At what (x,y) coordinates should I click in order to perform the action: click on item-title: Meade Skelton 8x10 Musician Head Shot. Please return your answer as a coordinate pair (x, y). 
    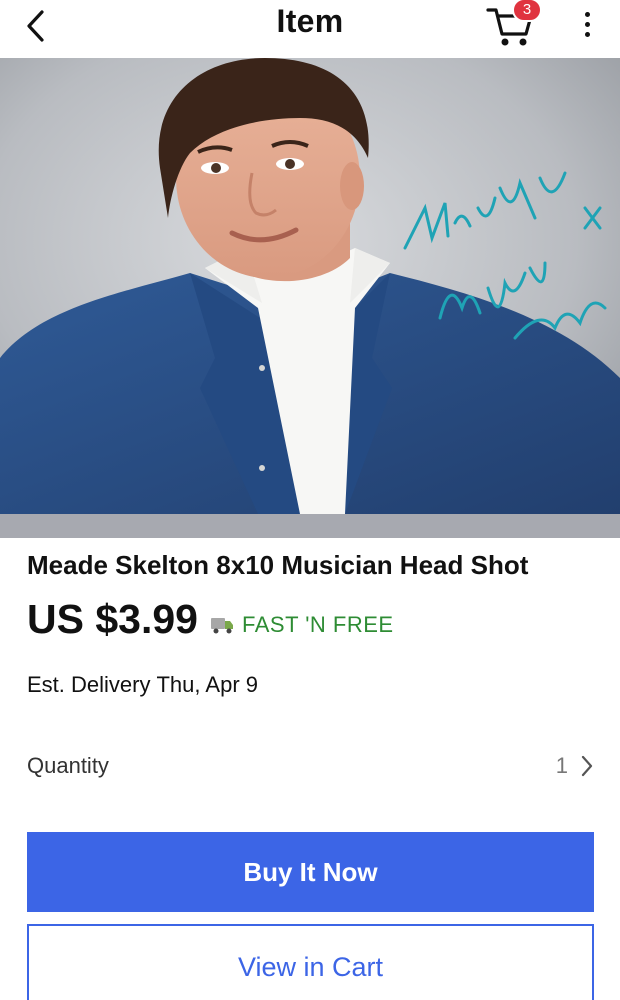
    Looking at the image, I should click on (278, 565).